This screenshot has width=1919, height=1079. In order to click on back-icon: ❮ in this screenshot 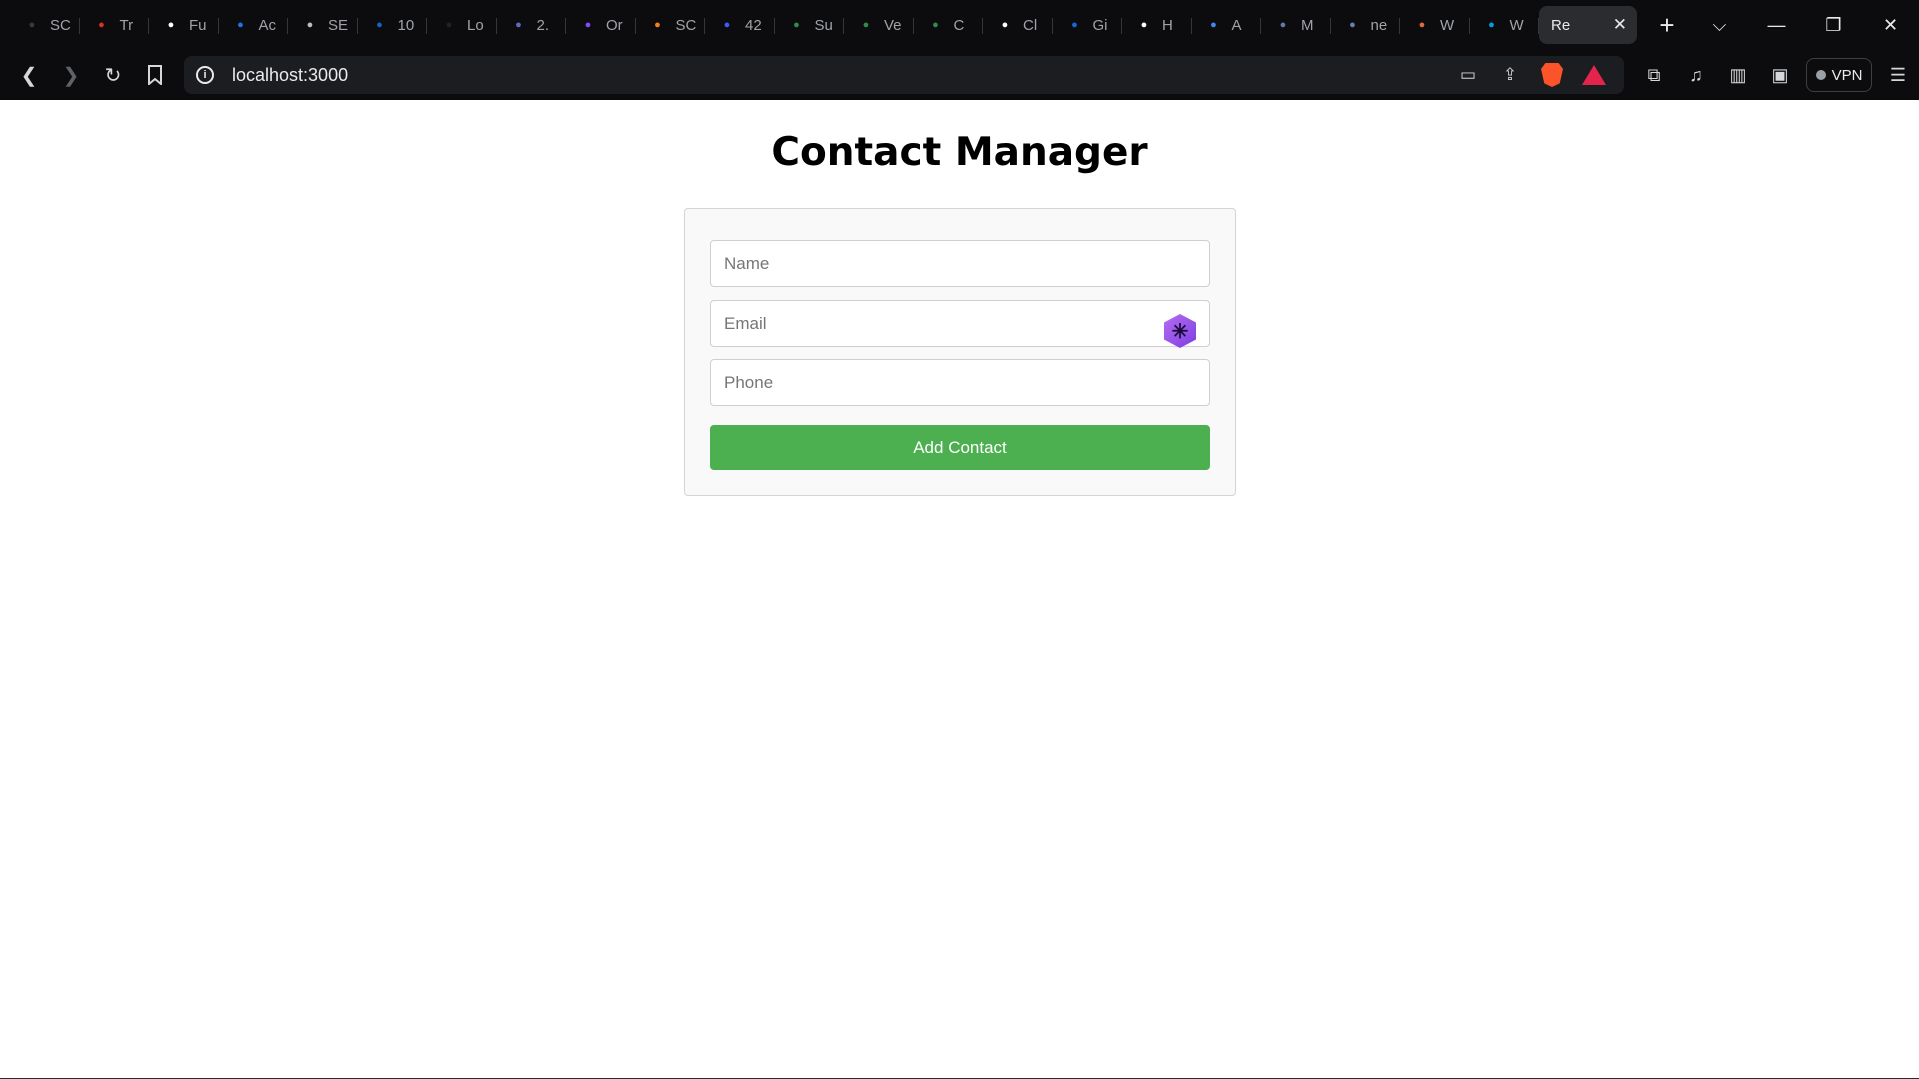, I will do `click(29, 75)`.